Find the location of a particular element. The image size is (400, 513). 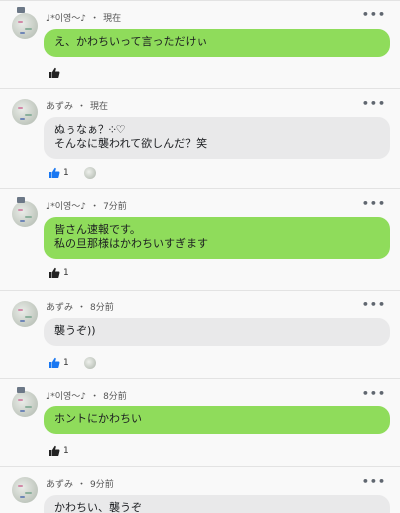

message-text: ぬぅなぁ？༶♡ is located at coordinates (90, 129).